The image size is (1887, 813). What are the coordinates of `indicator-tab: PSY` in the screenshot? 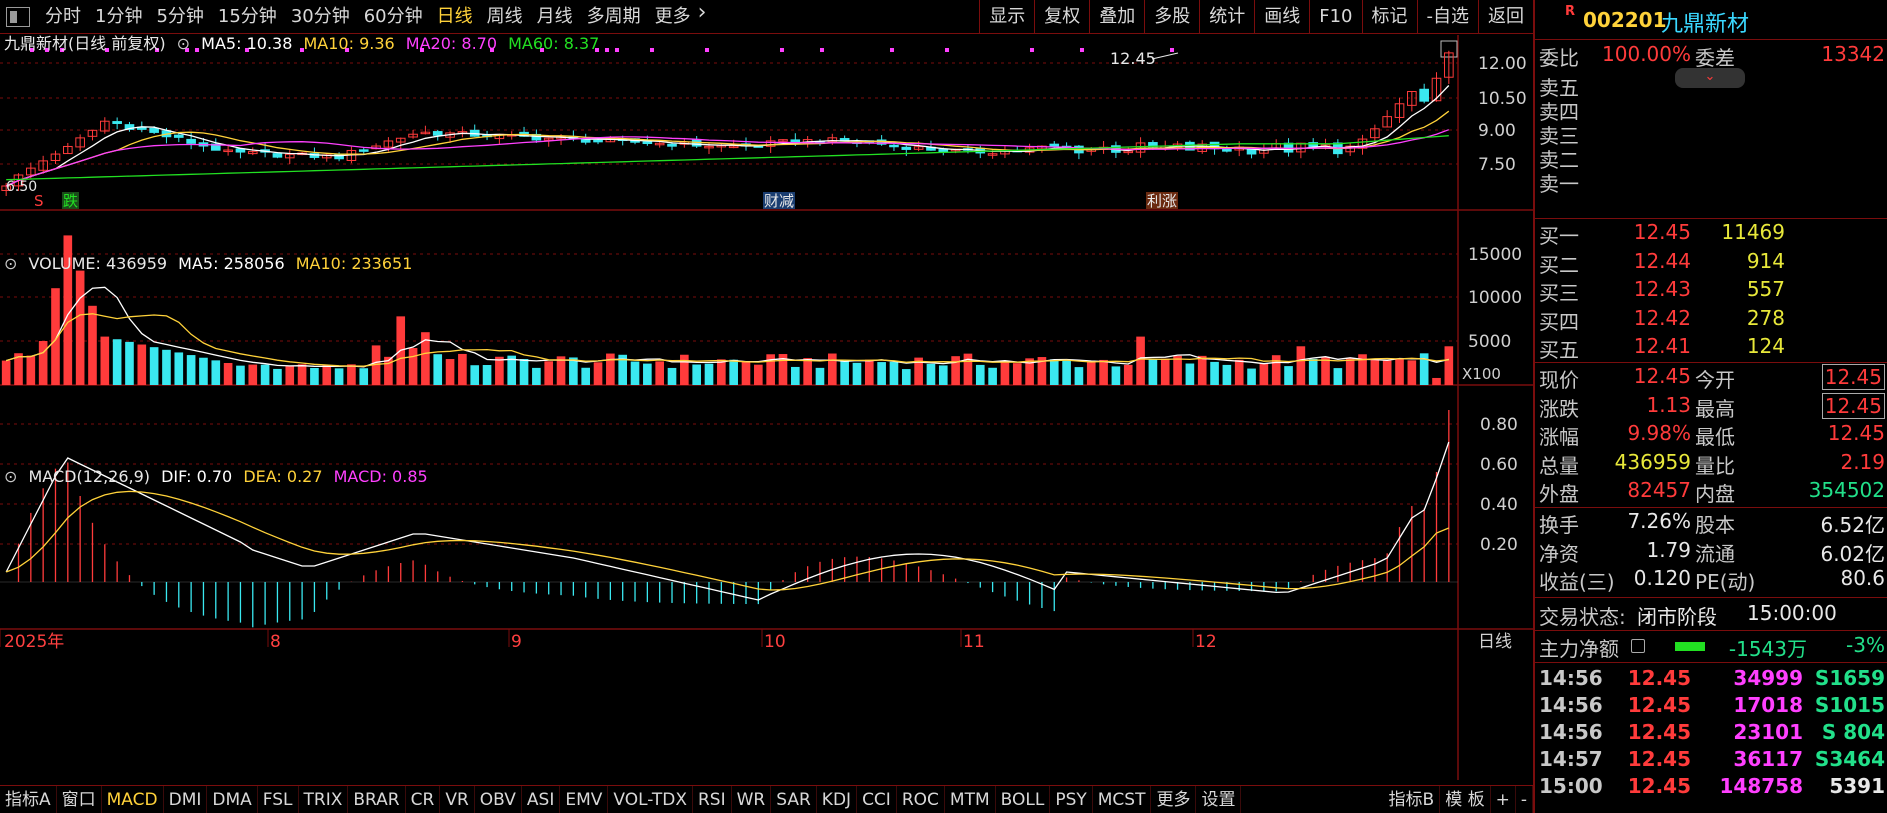 It's located at (1071, 799).